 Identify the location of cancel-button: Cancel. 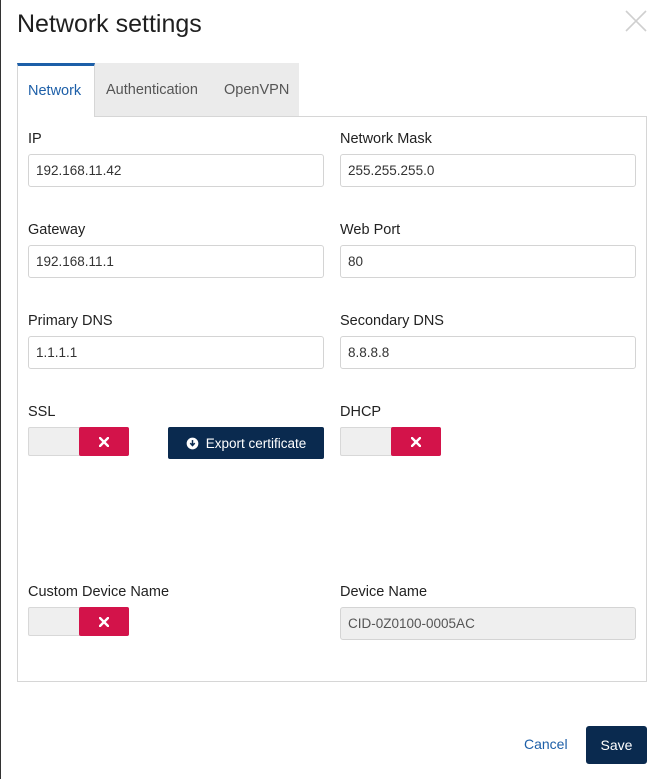
(546, 744).